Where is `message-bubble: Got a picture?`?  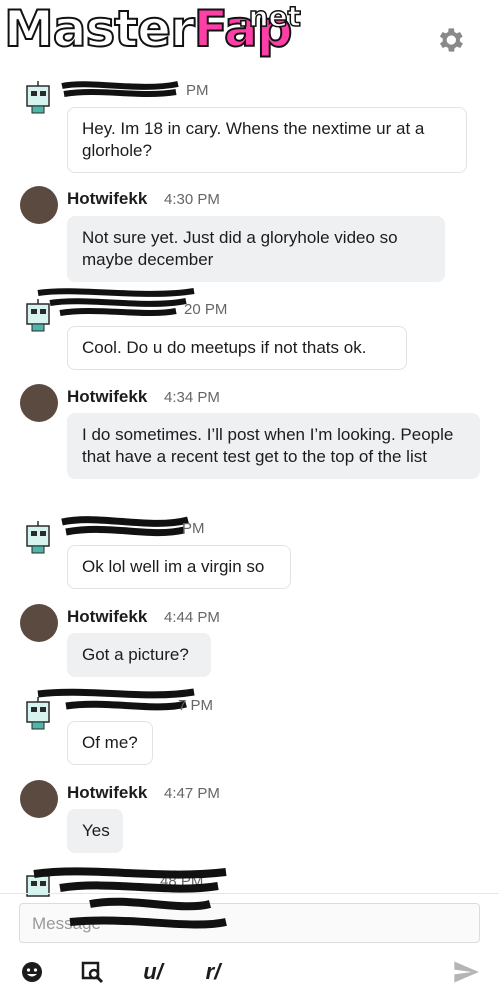
message-bubble: Got a picture? is located at coordinates (139, 655).